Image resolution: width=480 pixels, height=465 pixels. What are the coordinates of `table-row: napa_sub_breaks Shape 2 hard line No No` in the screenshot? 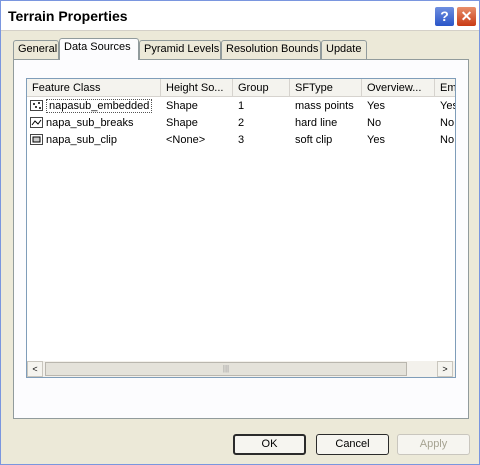 It's located at (241, 123).